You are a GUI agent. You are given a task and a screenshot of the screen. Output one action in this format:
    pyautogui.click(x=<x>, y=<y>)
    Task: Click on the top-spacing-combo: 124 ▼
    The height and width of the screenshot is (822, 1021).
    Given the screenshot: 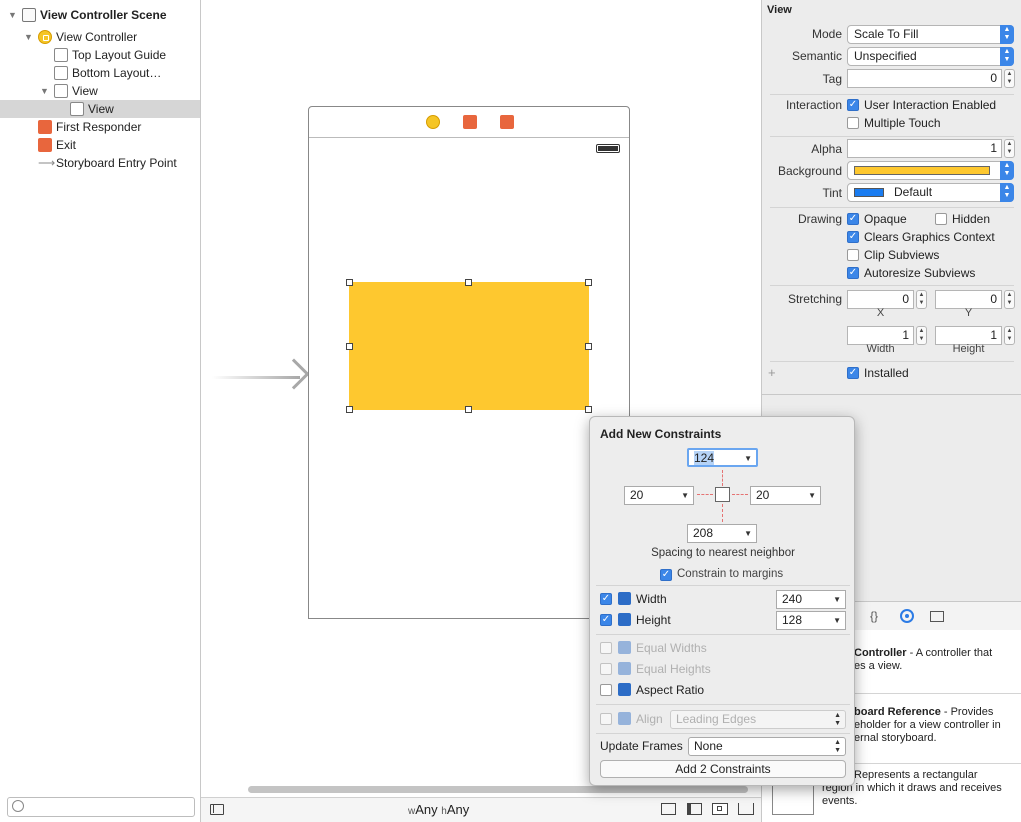 What is the action you would take?
    pyautogui.click(x=722, y=457)
    